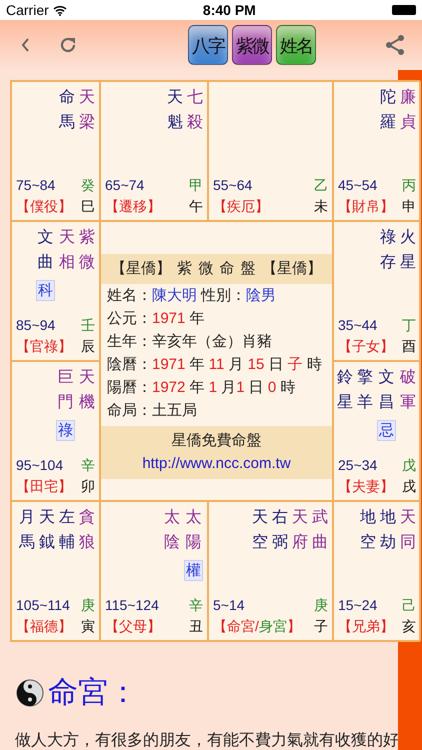  What do you see at coordinates (395, 45) in the screenshot?
I see `share-icon` at bounding box center [395, 45].